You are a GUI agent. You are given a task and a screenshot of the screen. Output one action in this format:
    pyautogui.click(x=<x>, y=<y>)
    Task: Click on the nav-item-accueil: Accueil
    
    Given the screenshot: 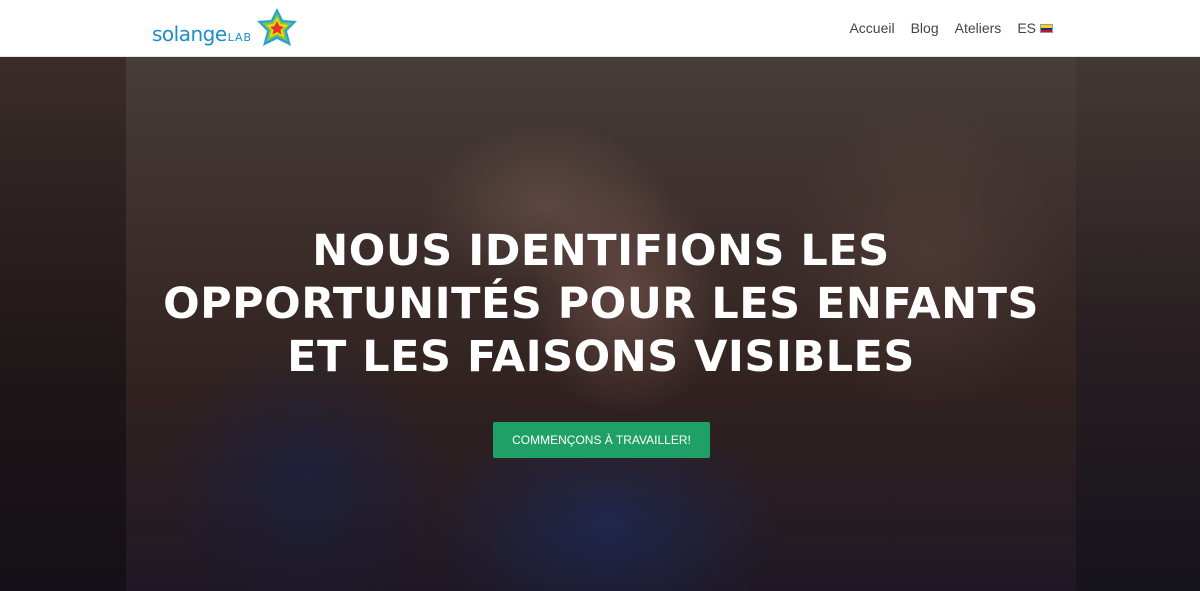 What is the action you would take?
    pyautogui.click(x=871, y=28)
    